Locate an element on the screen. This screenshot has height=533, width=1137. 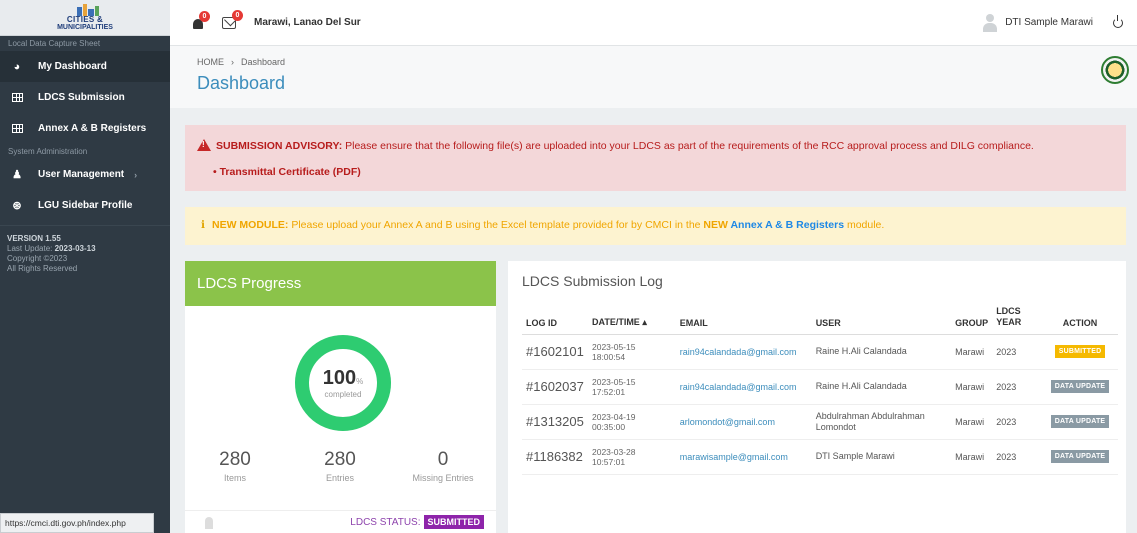
sidebar-item-ldcs-submission: LDCS Submission is located at coordinates (85, 97).